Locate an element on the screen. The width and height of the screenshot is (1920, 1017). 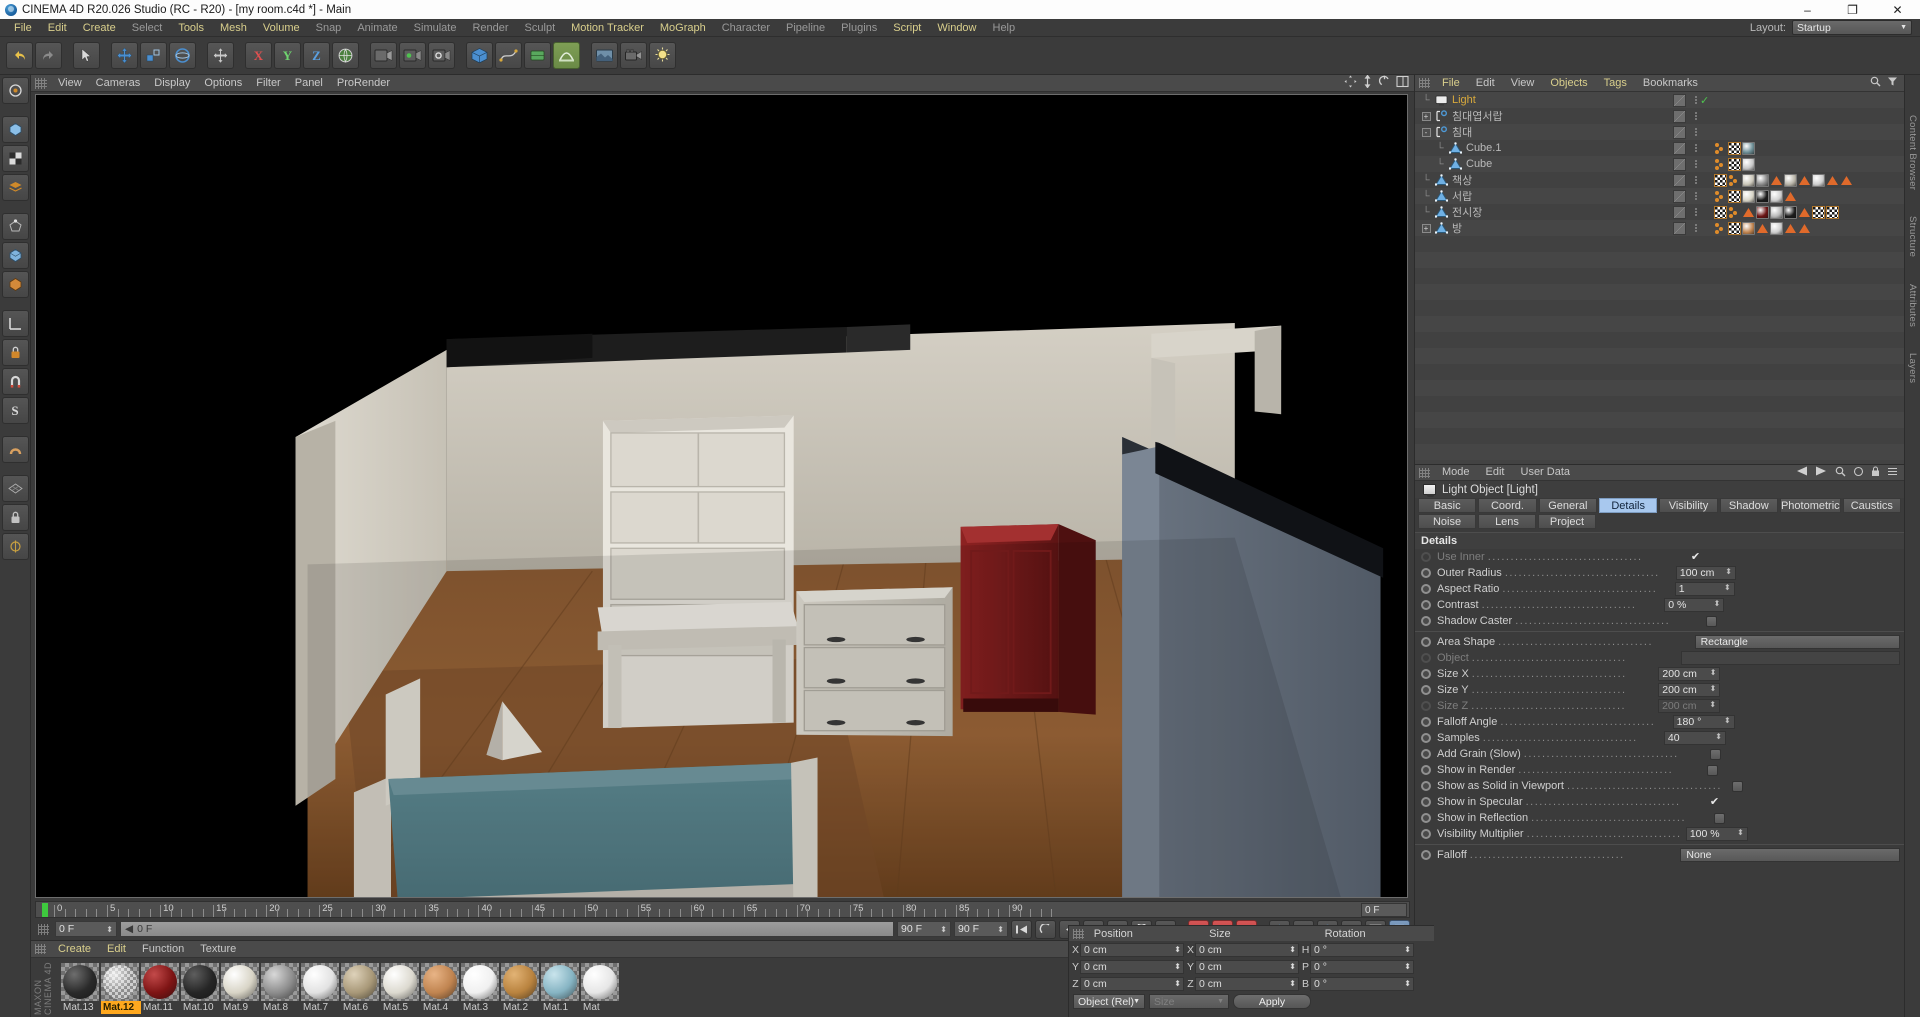
object-name: 방 is located at coordinates (1455, 228).